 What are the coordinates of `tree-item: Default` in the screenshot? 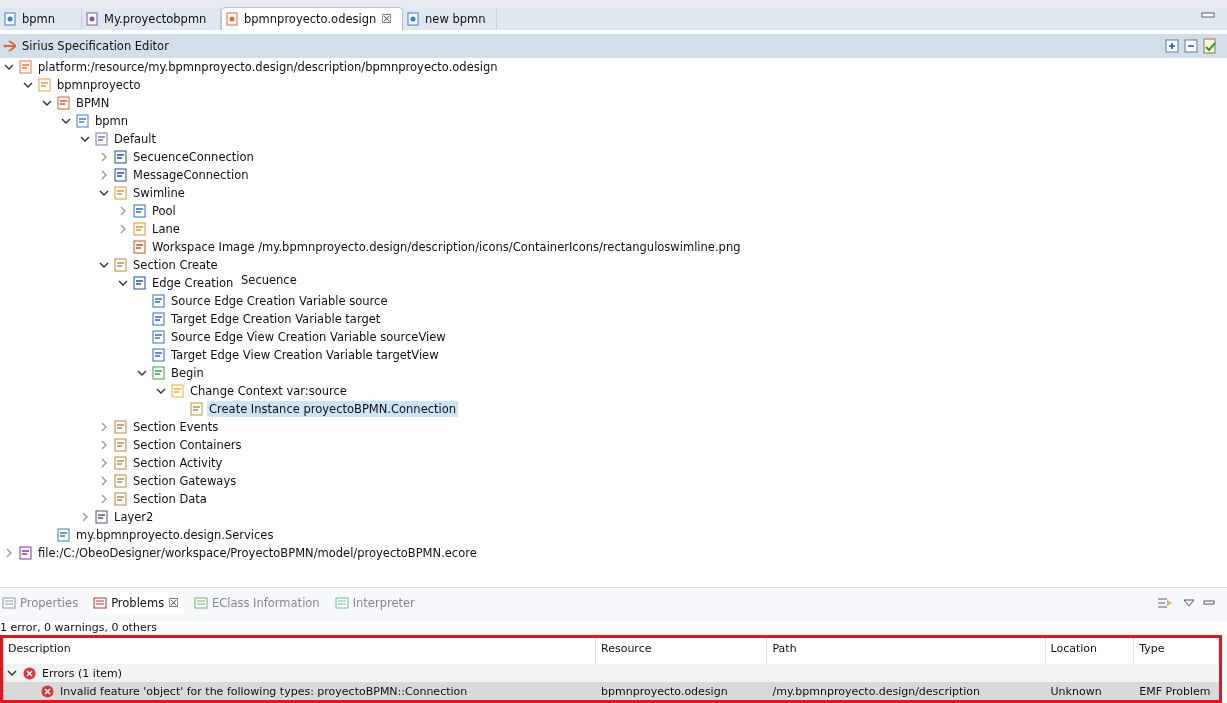 It's located at (135, 138).